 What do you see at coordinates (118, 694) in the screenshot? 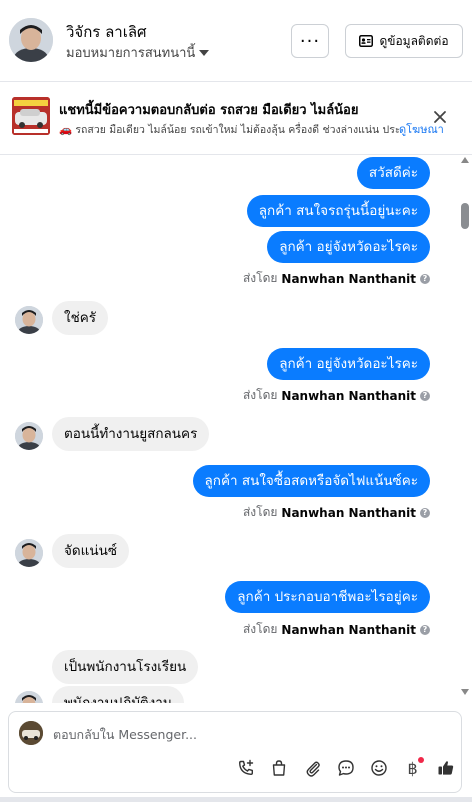
I see `message-bubble-incoming: พนักงานปฏิบัติงาน` at bounding box center [118, 694].